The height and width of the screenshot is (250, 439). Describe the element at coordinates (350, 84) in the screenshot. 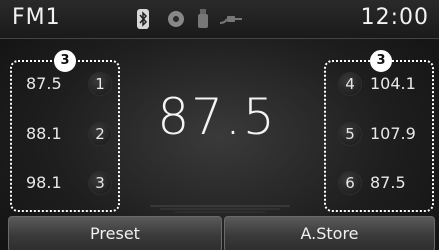

I see `preset-number: 4` at that location.